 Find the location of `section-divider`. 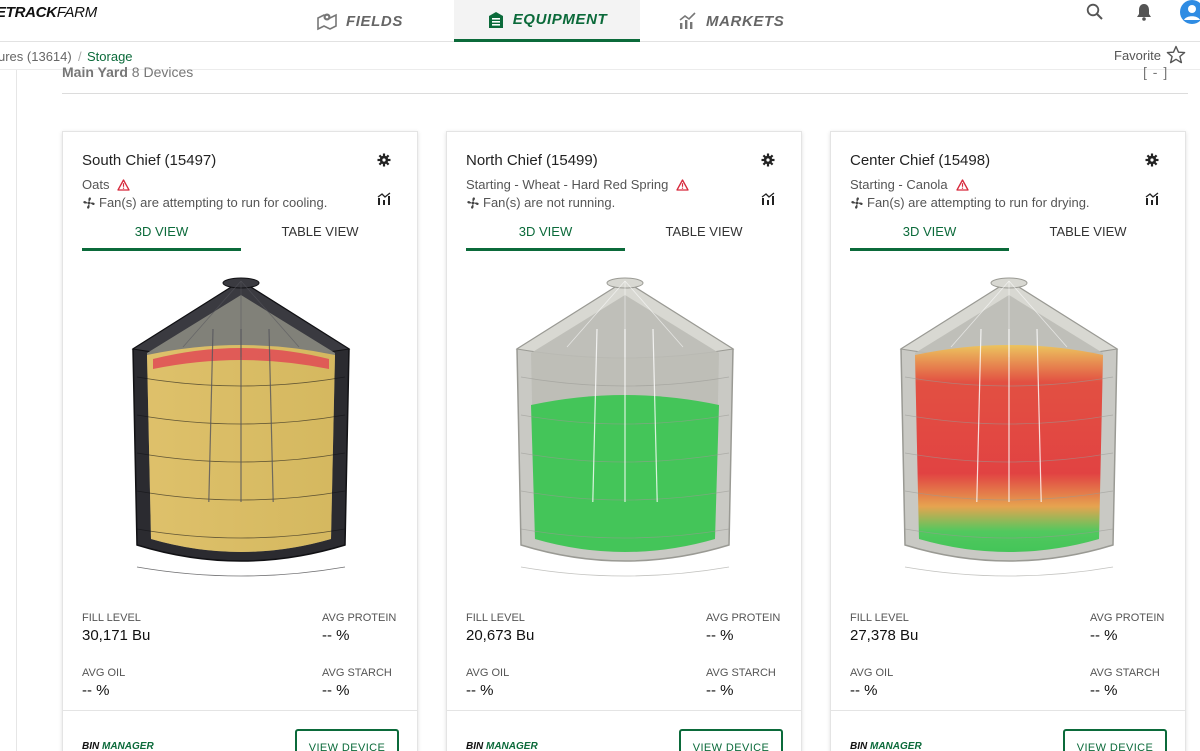

section-divider is located at coordinates (625, 93).